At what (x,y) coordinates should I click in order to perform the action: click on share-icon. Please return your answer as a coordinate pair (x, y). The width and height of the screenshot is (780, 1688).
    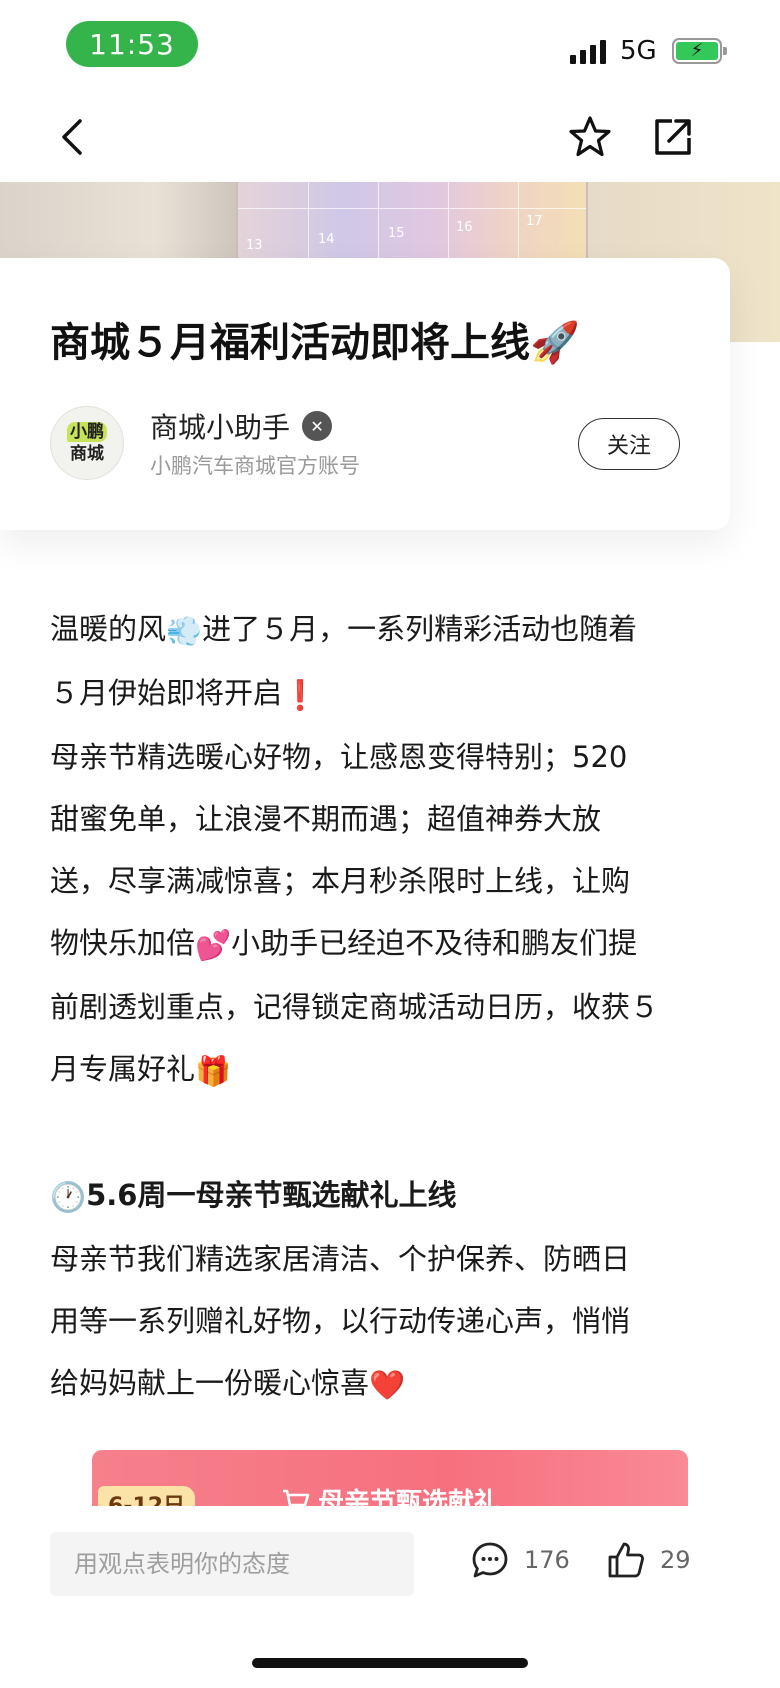
    Looking at the image, I should click on (673, 137).